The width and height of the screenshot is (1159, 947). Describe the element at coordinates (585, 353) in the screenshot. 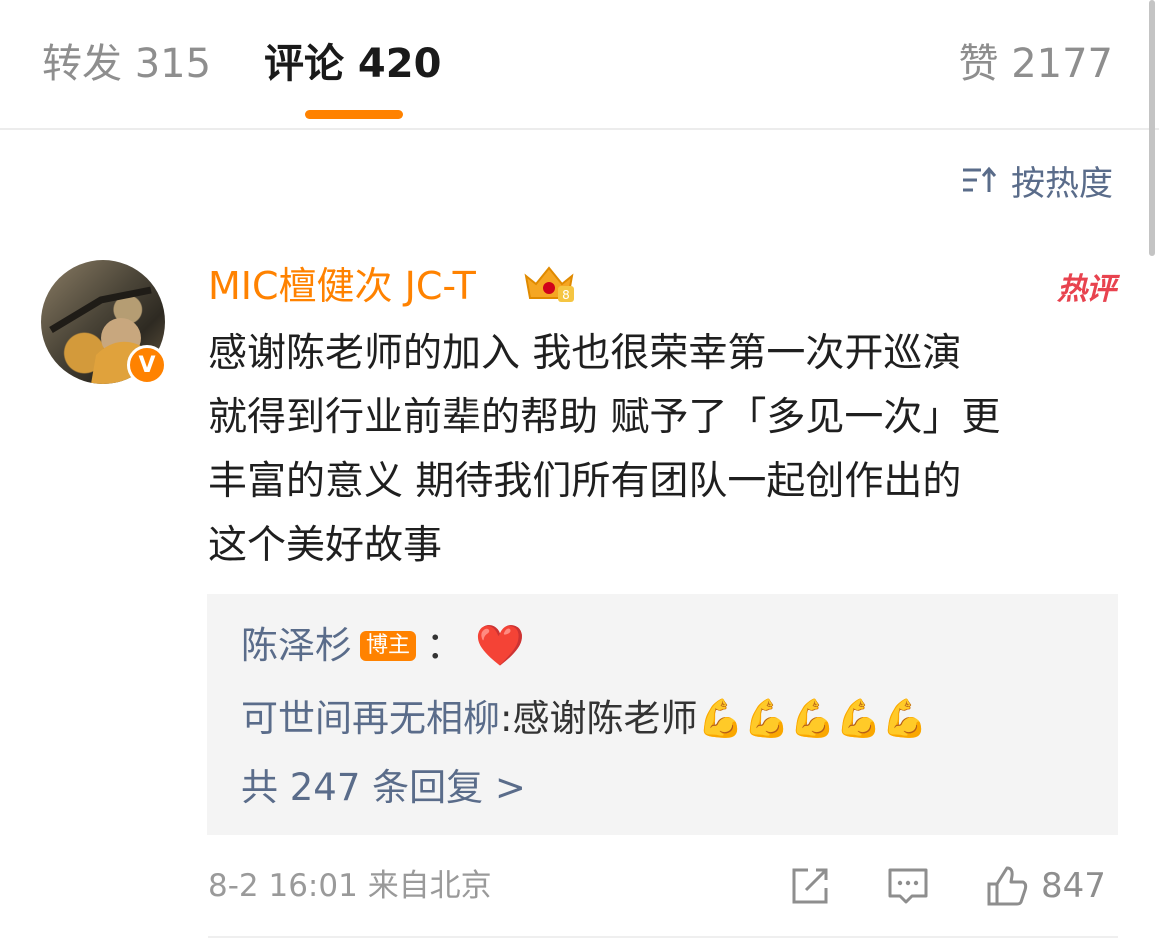

I see `comment-line: 感谢陈老师的加入 我也很荣幸第一次开巡演` at that location.